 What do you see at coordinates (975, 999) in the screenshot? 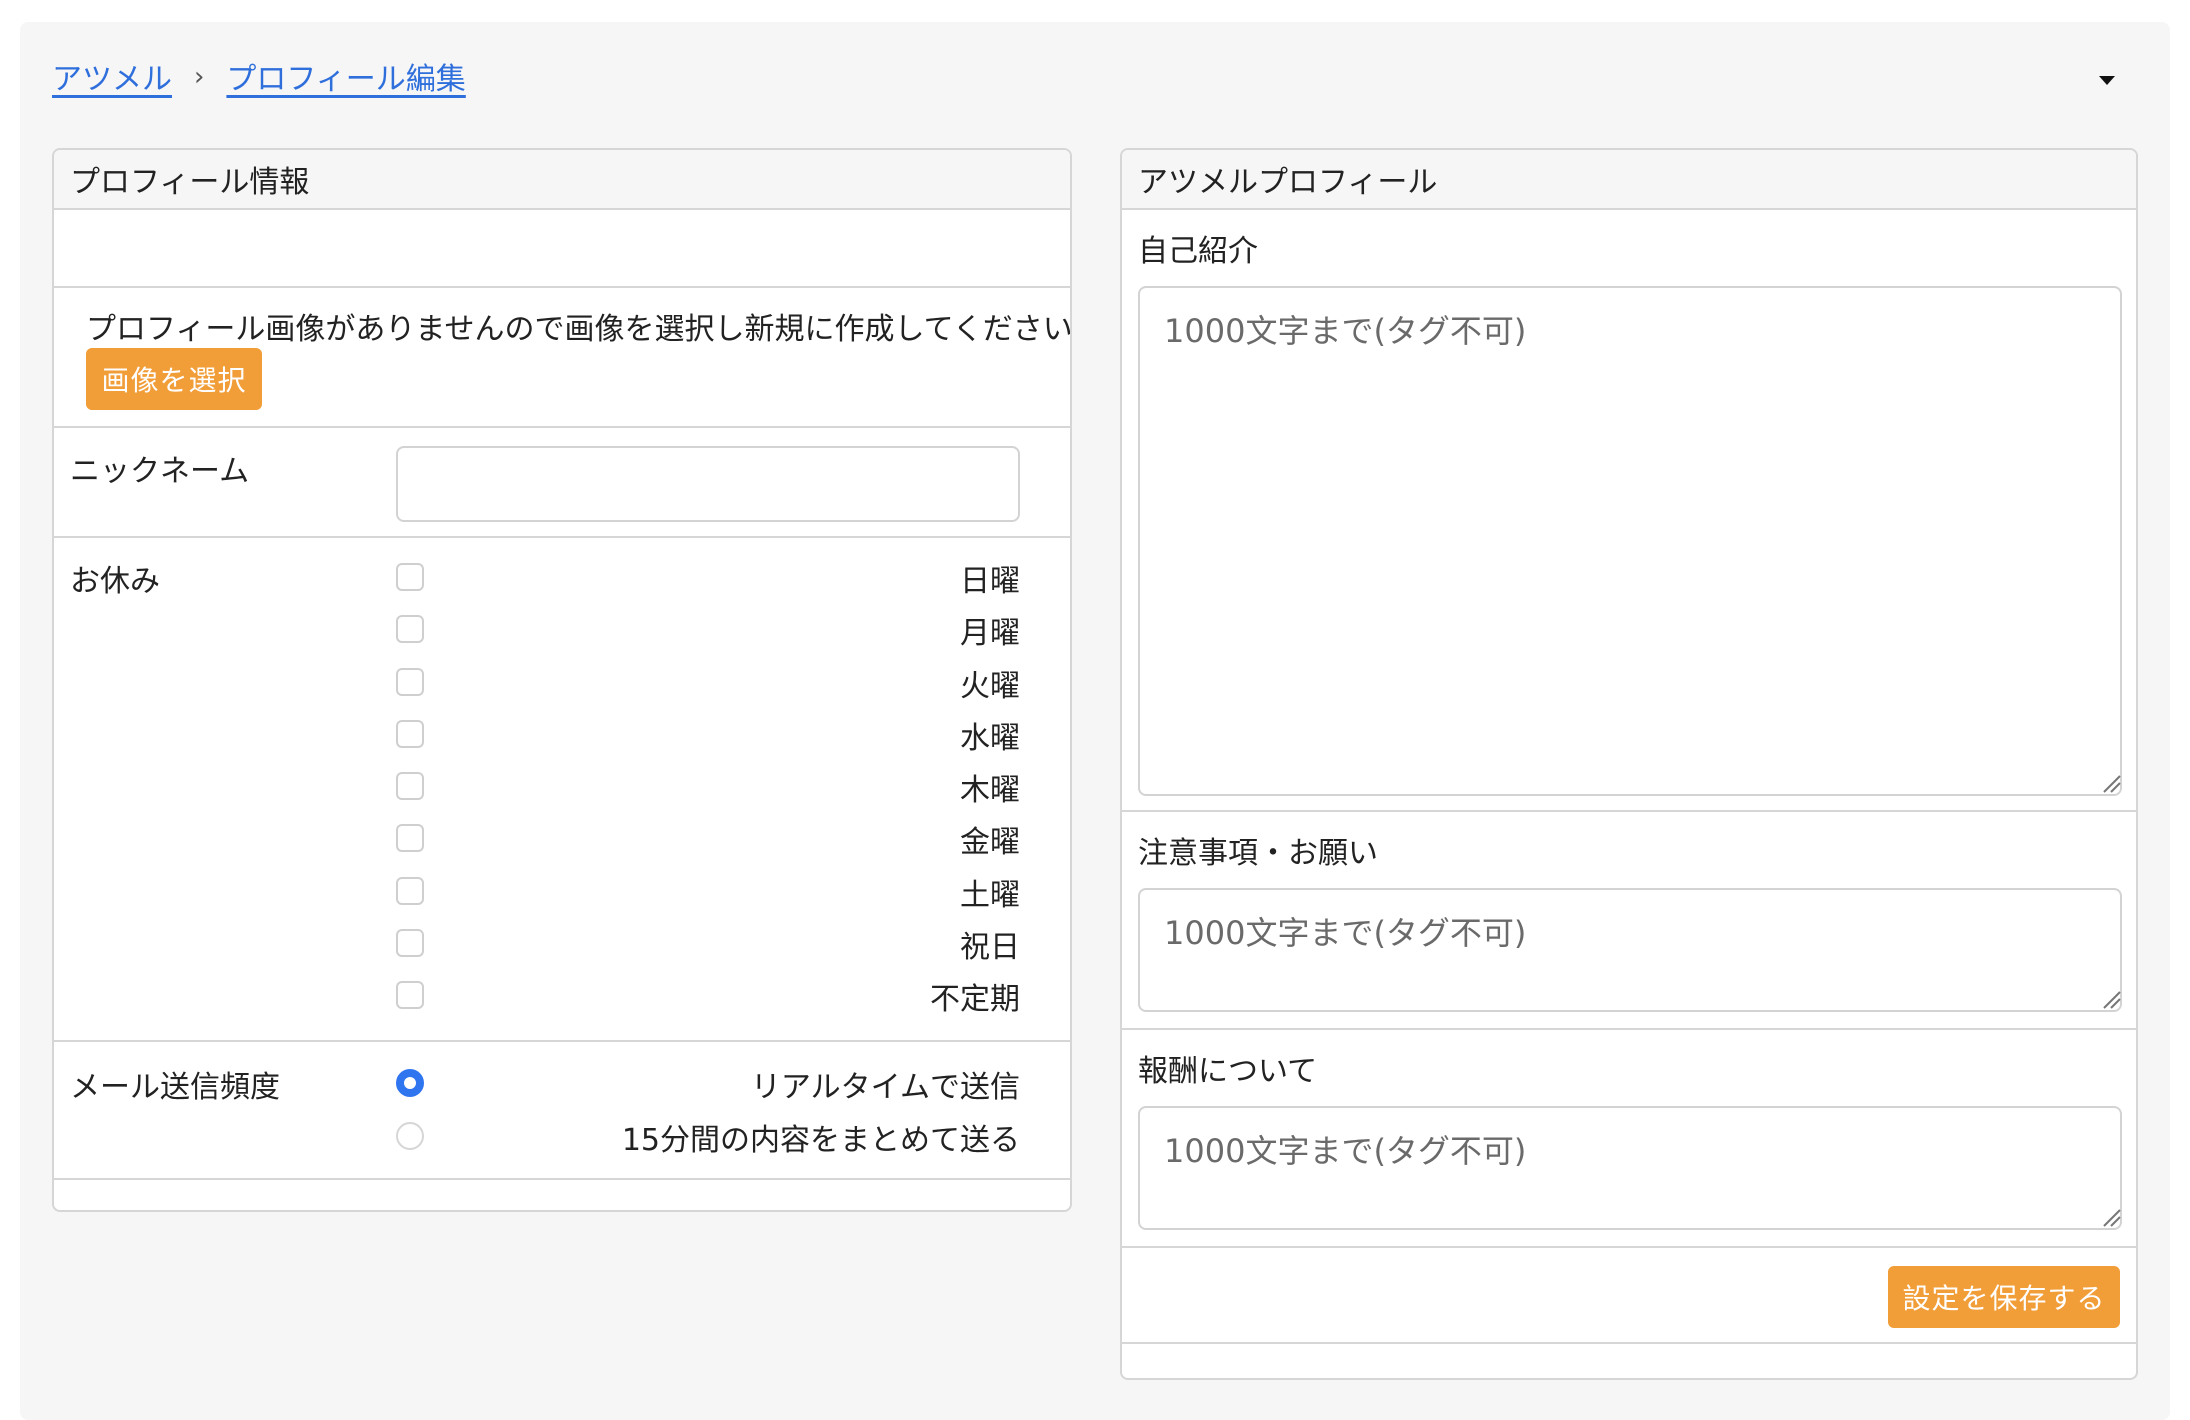
I see `holiday-label-irregular: 不定期` at bounding box center [975, 999].